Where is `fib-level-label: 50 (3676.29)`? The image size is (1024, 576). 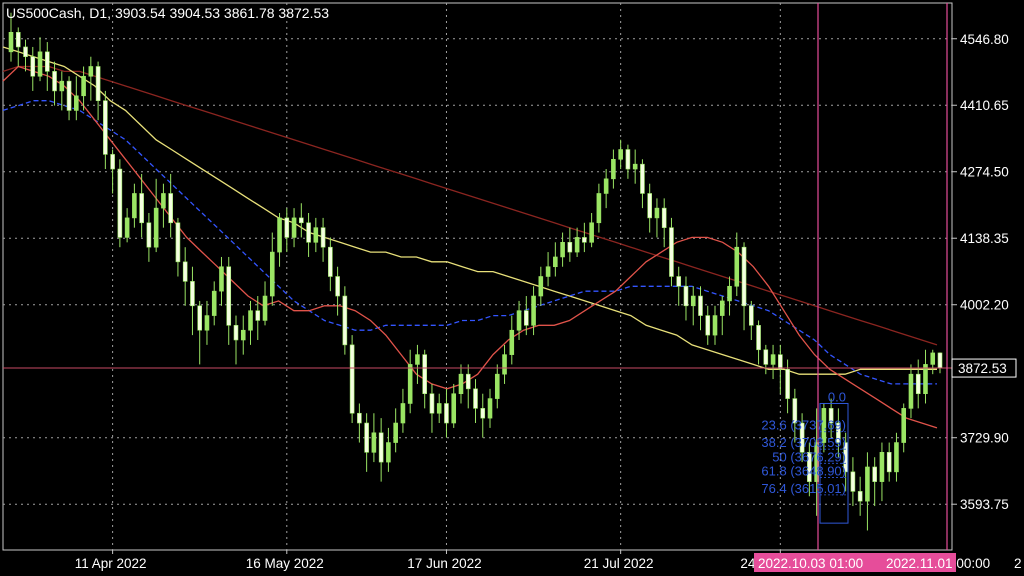 fib-level-label: 50 (3676.29) is located at coordinates (809, 456).